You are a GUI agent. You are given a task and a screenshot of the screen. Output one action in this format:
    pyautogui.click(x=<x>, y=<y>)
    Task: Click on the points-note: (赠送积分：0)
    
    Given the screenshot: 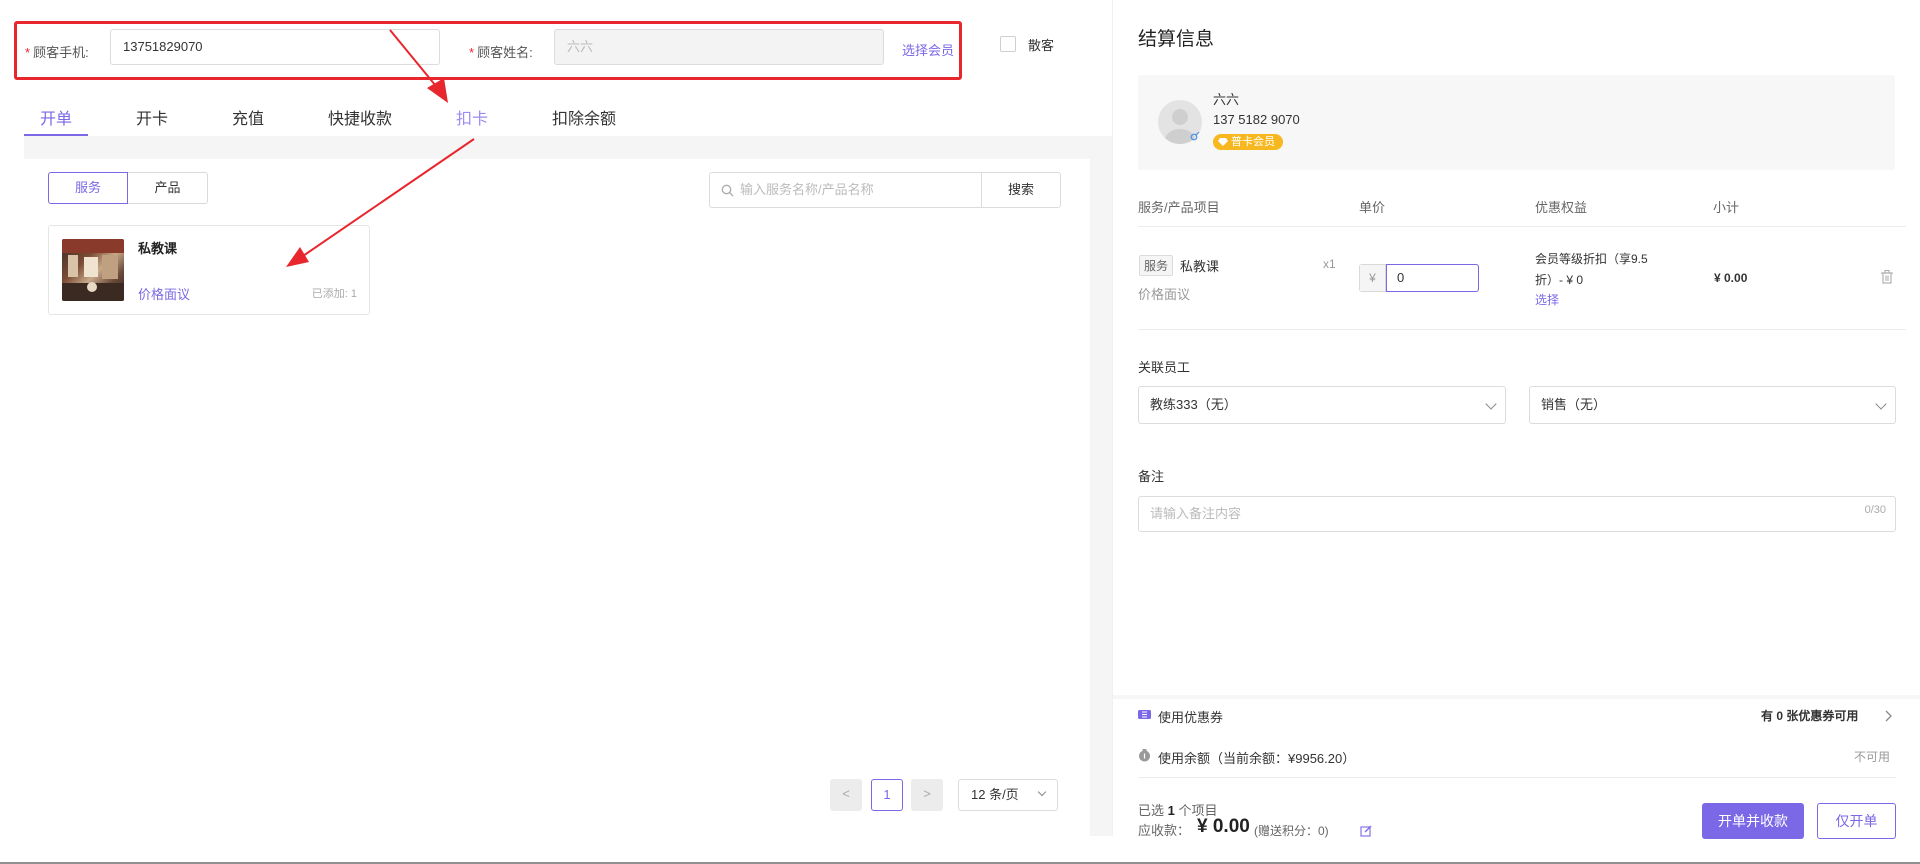 What is the action you would take?
    pyautogui.click(x=1291, y=831)
    